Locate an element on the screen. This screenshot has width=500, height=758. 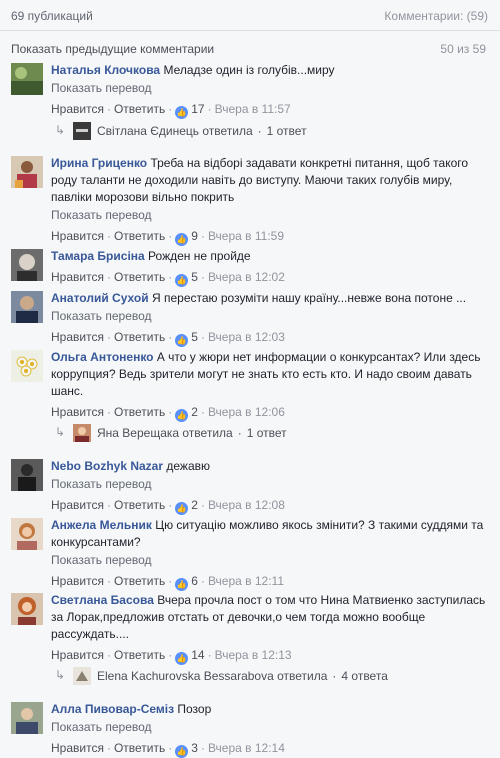
comment-timestamp: Вчера в 12:13 is located at coordinates (253, 655).